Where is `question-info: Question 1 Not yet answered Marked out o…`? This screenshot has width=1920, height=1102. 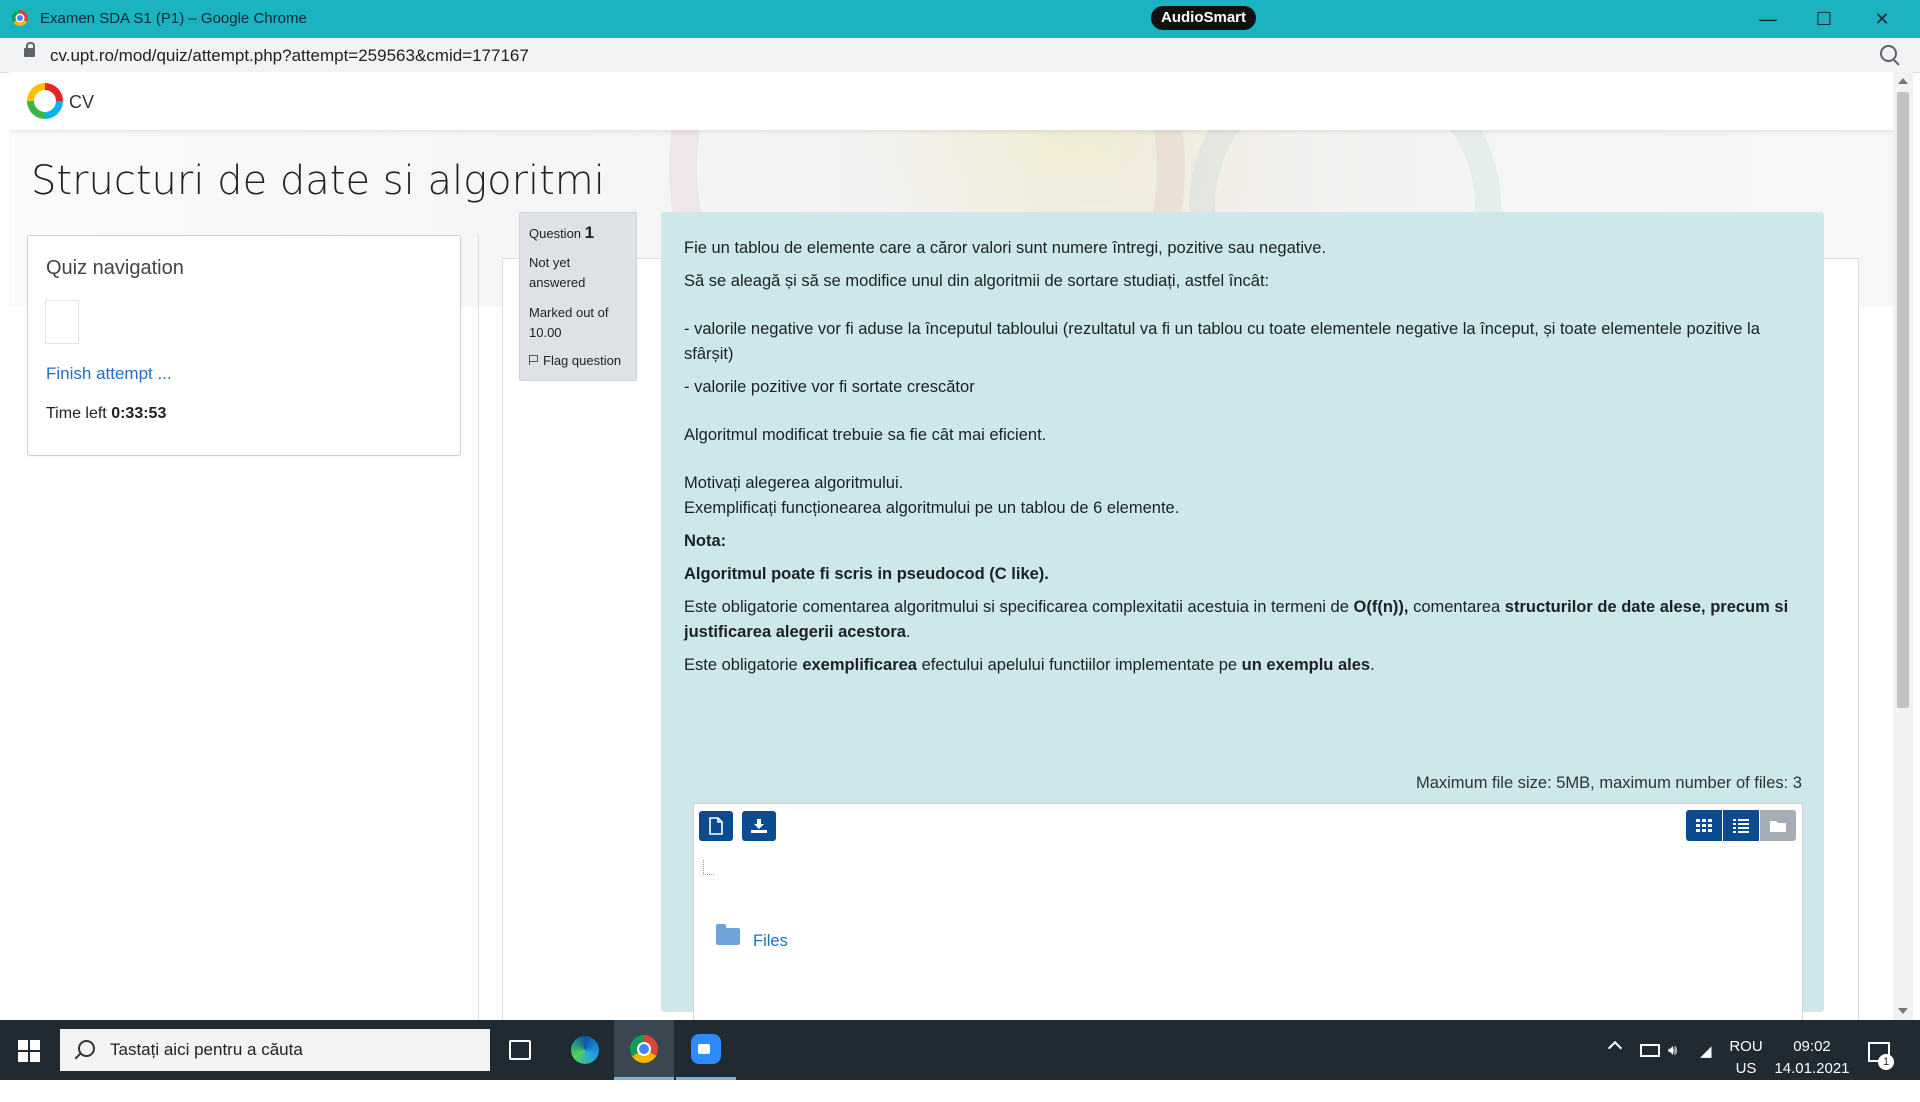 question-info: Question 1 Not yet answered Marked out o… is located at coordinates (578, 296).